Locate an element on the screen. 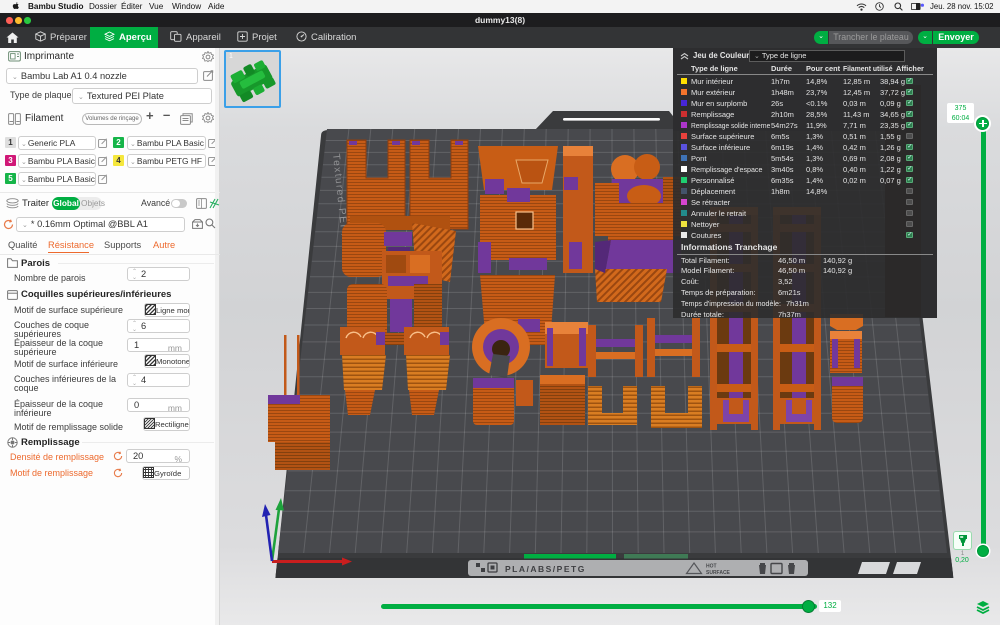 The width and height of the screenshot is (1000, 625). svg-text: HOT is located at coordinates (711, 567).